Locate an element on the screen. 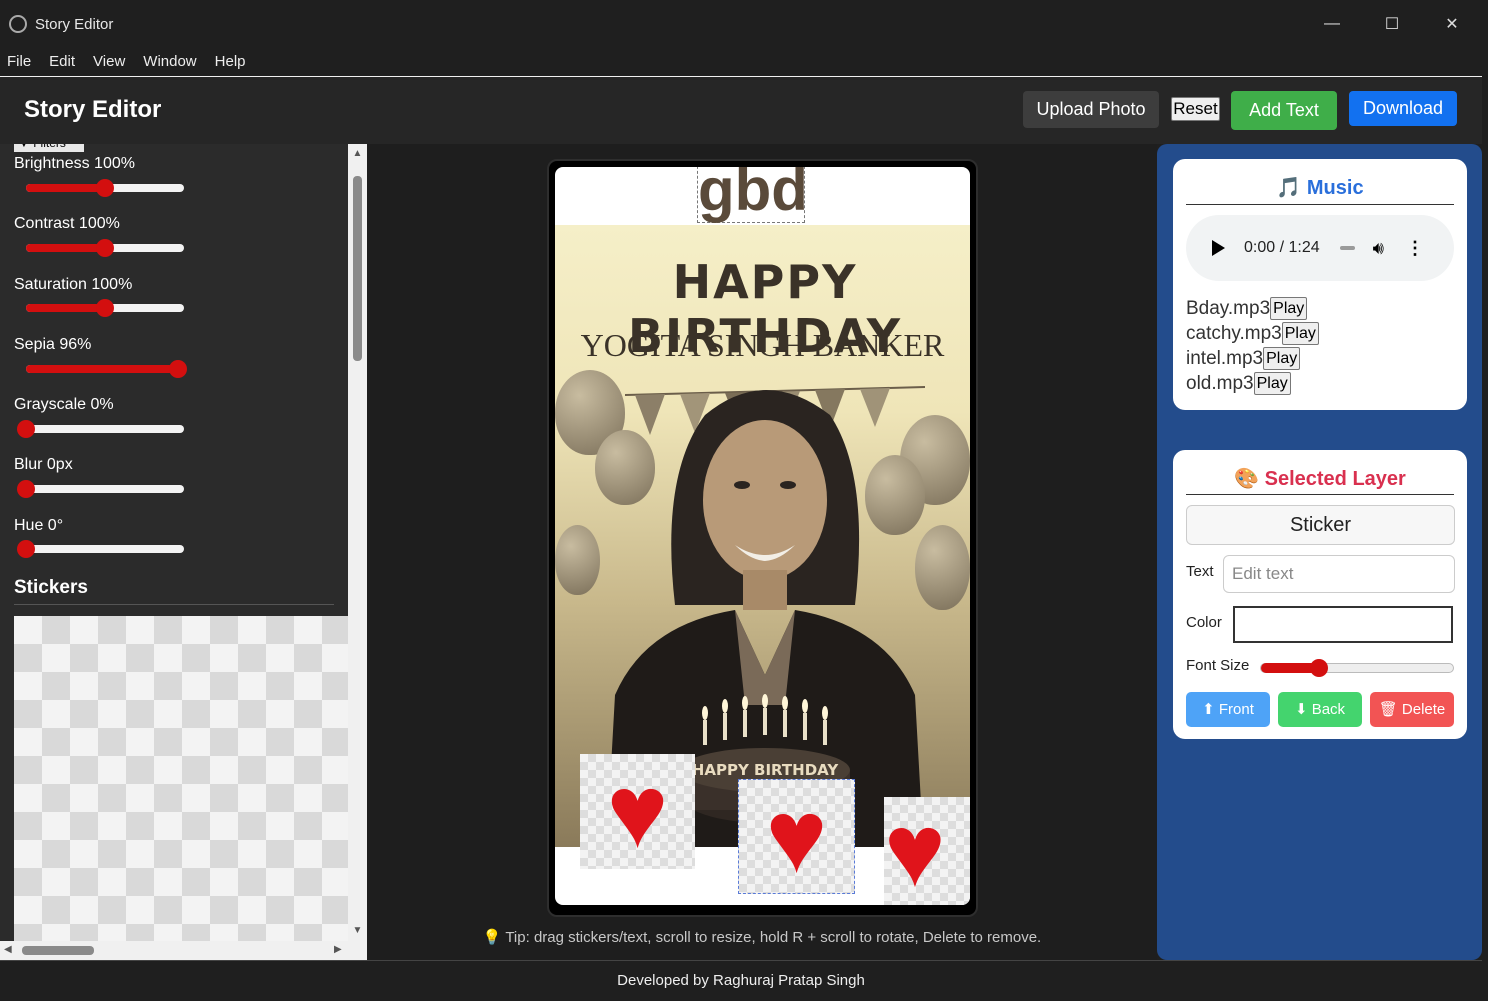 Image resolution: width=1488 pixels, height=1001 pixels. list-item: Bday.mp3 Play is located at coordinates (1252, 308).